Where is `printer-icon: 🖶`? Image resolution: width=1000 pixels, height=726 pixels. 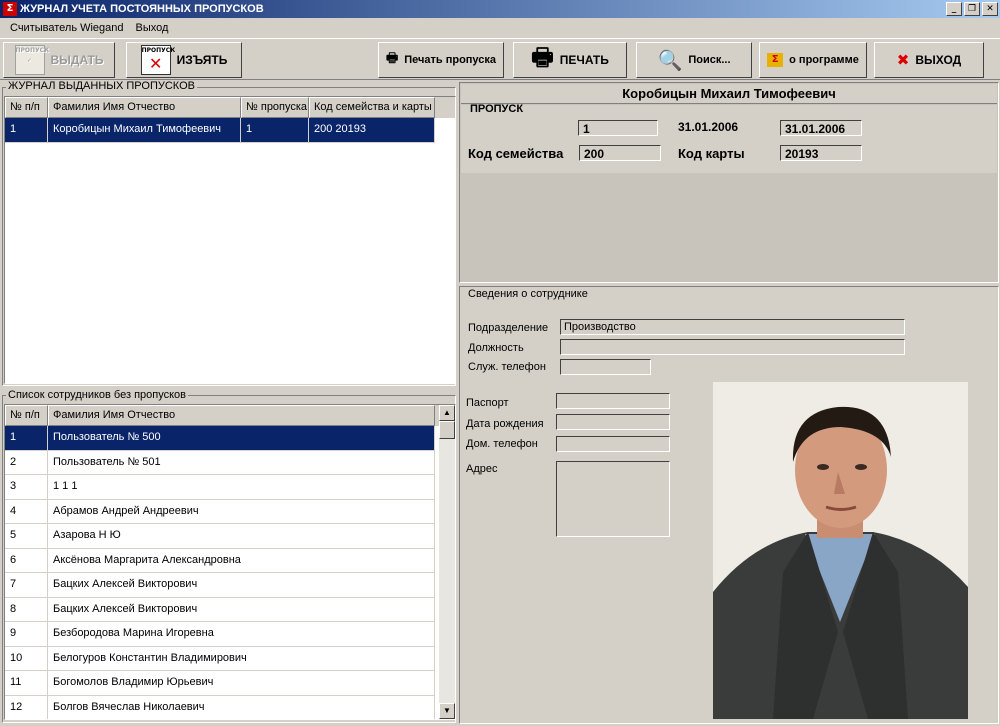
printer-icon: 🖶 is located at coordinates (542, 56).